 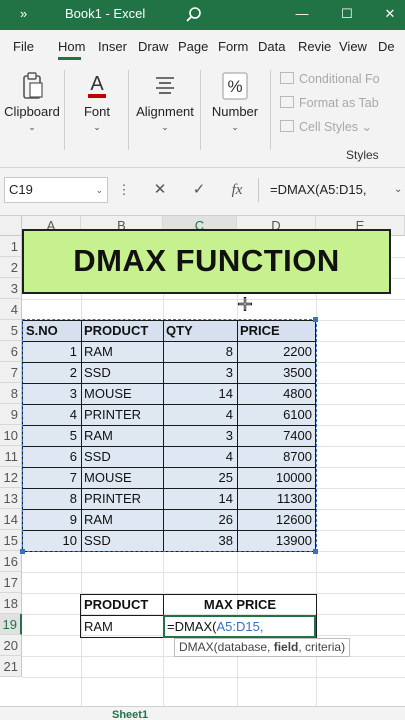 I want to click on sheet-tab-bar: Sheet1, so click(x=202, y=713).